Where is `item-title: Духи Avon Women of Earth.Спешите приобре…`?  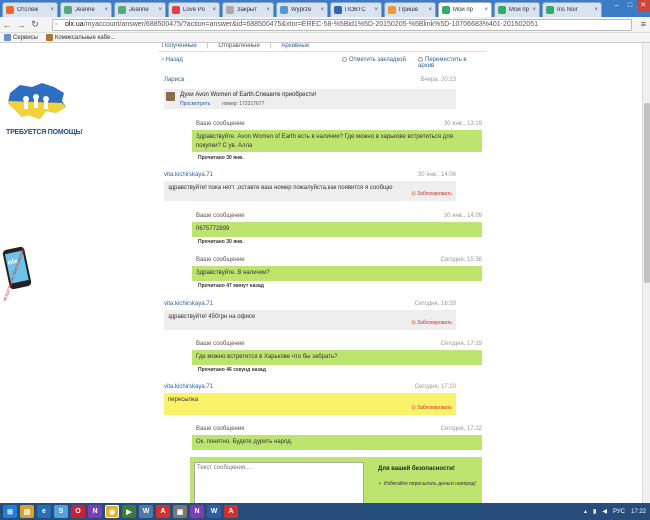 item-title: Духи Avon Women of Earth.Спешите приобре… is located at coordinates (248, 95).